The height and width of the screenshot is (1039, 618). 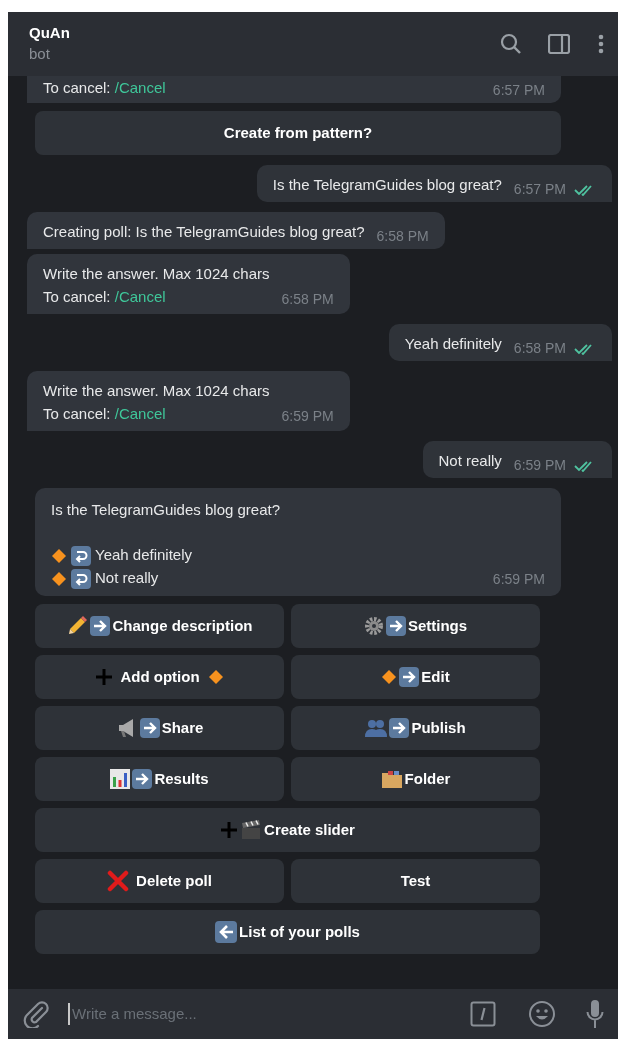 What do you see at coordinates (373, 626) in the screenshot?
I see `gear-icon` at bounding box center [373, 626].